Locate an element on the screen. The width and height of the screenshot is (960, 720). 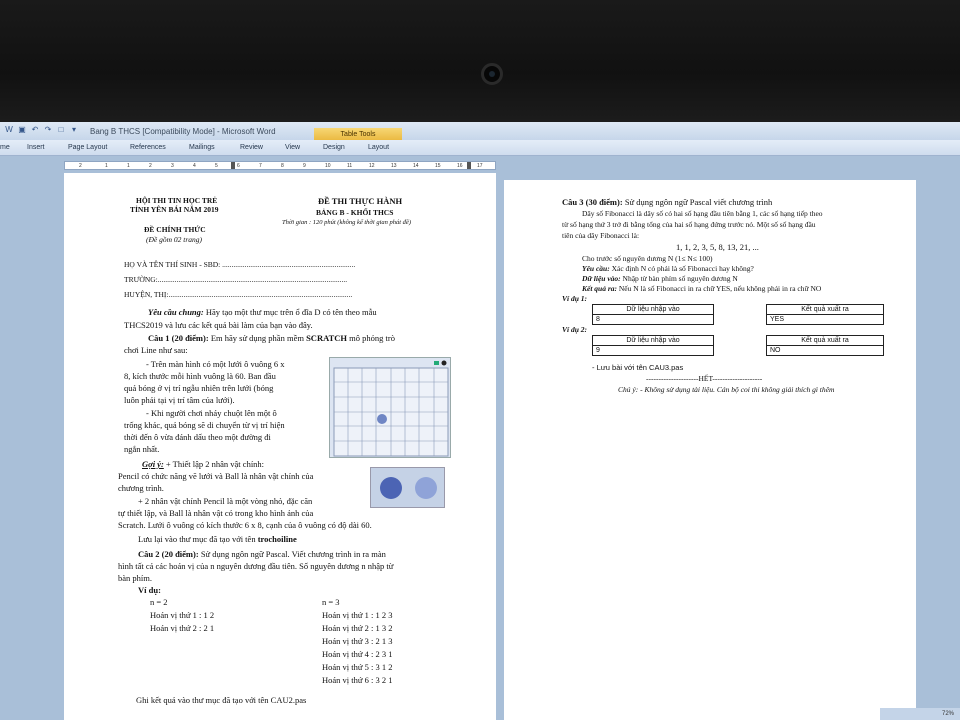
example-2-input-value: 9 is located at coordinates (653, 350).